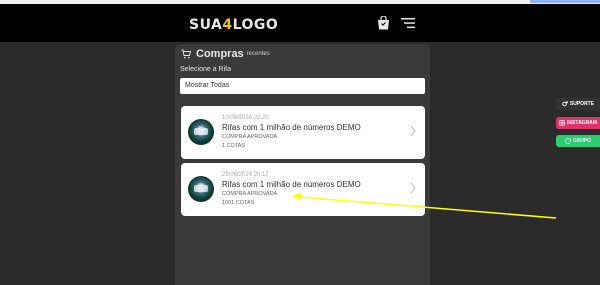 The height and width of the screenshot is (285, 600). I want to click on site-header: SUA4LOGO, so click(300, 23).